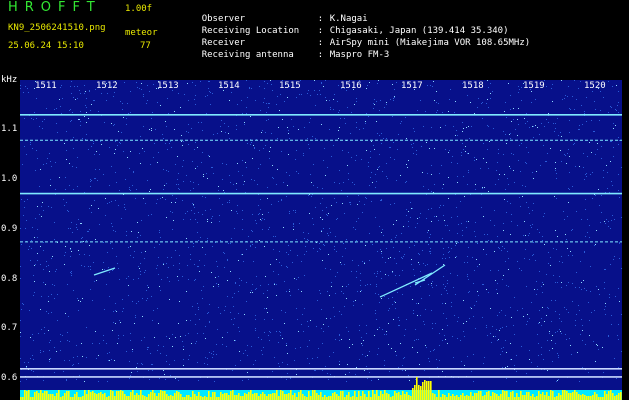  Describe the element at coordinates (9, 229) in the screenshot. I see `y-tick-label: 0.9` at that location.